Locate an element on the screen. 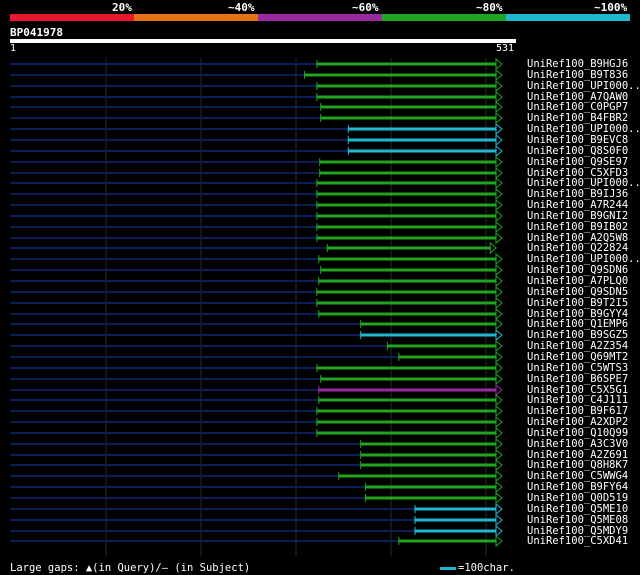 Image resolution: width=640 pixels, height=575 pixels. hit-label: UniRef100_B9IJ36 is located at coordinates (577, 194).